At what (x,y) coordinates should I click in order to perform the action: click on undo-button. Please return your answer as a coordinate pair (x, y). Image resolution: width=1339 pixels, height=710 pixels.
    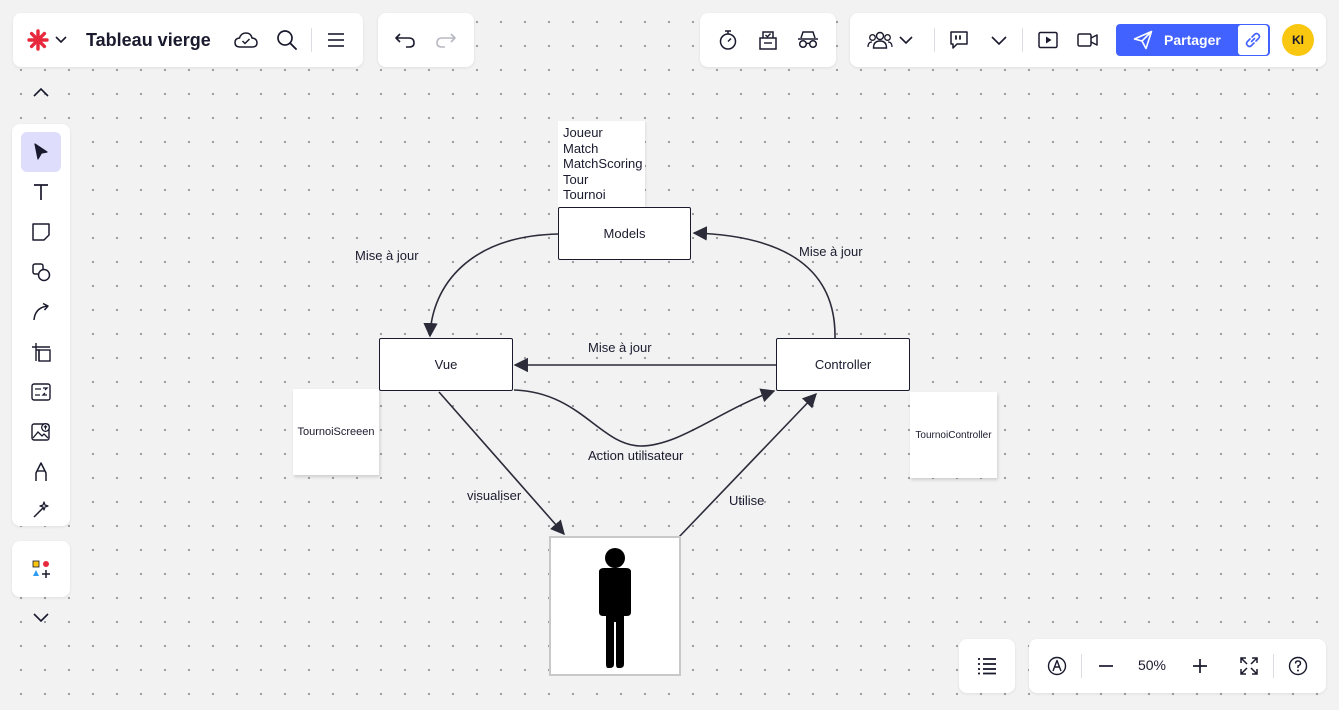
    Looking at the image, I should click on (405, 40).